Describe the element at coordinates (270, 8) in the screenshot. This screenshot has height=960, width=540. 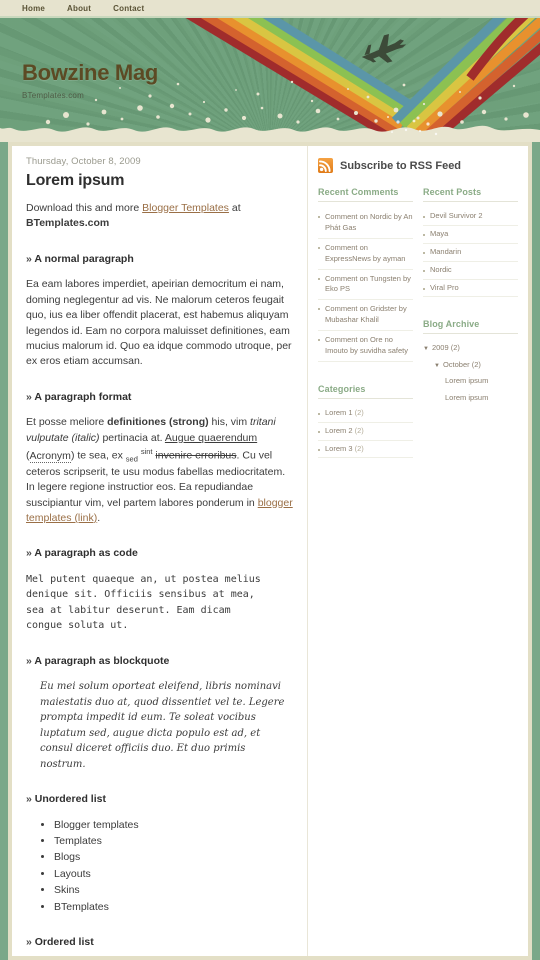
I see `top-navigation-bar: Home About Contact` at that location.